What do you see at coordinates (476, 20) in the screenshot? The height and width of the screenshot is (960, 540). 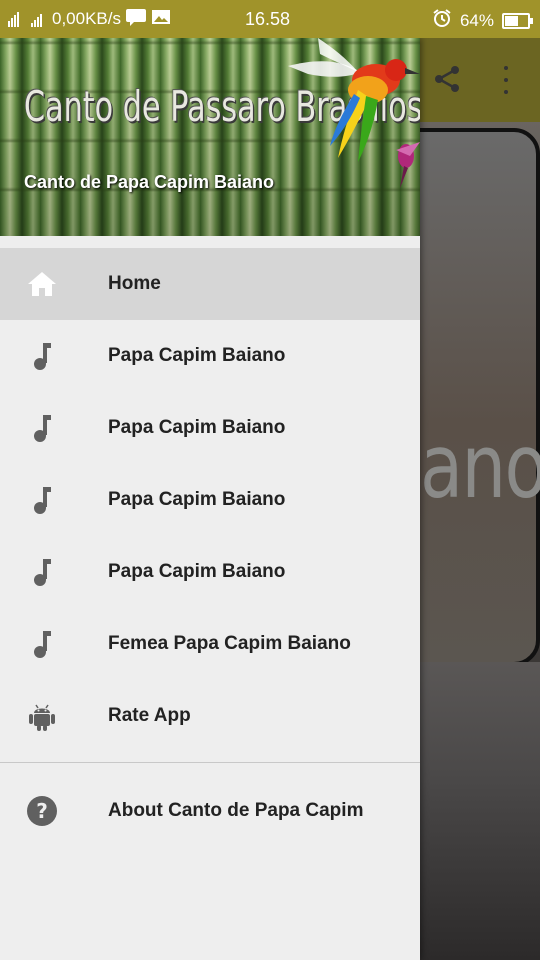 I see `battery-percent: 64%` at bounding box center [476, 20].